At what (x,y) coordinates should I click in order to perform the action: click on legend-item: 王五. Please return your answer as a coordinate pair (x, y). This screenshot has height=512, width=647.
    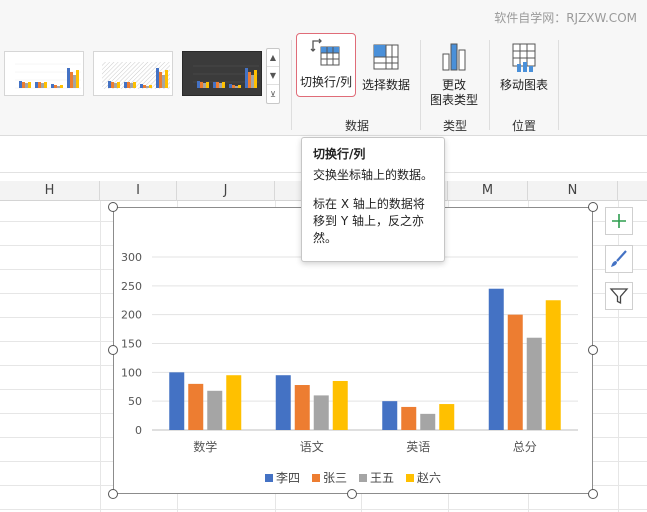
    Looking at the image, I should click on (376, 477).